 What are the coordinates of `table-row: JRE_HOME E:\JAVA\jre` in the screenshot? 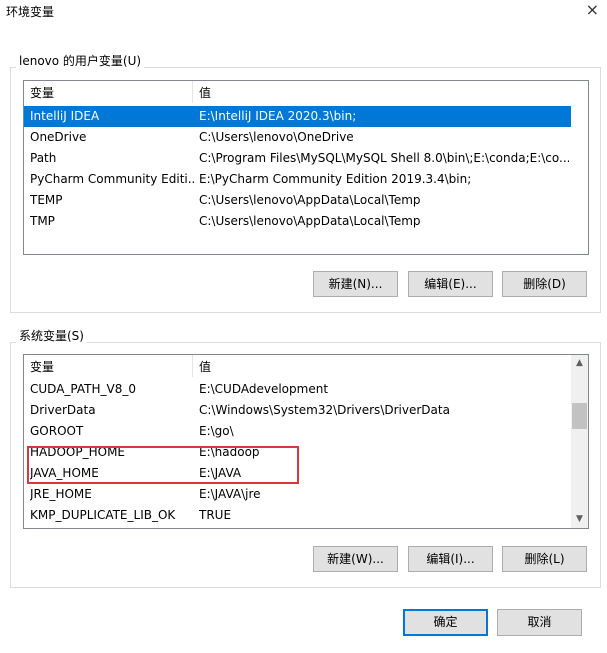 It's located at (297, 494).